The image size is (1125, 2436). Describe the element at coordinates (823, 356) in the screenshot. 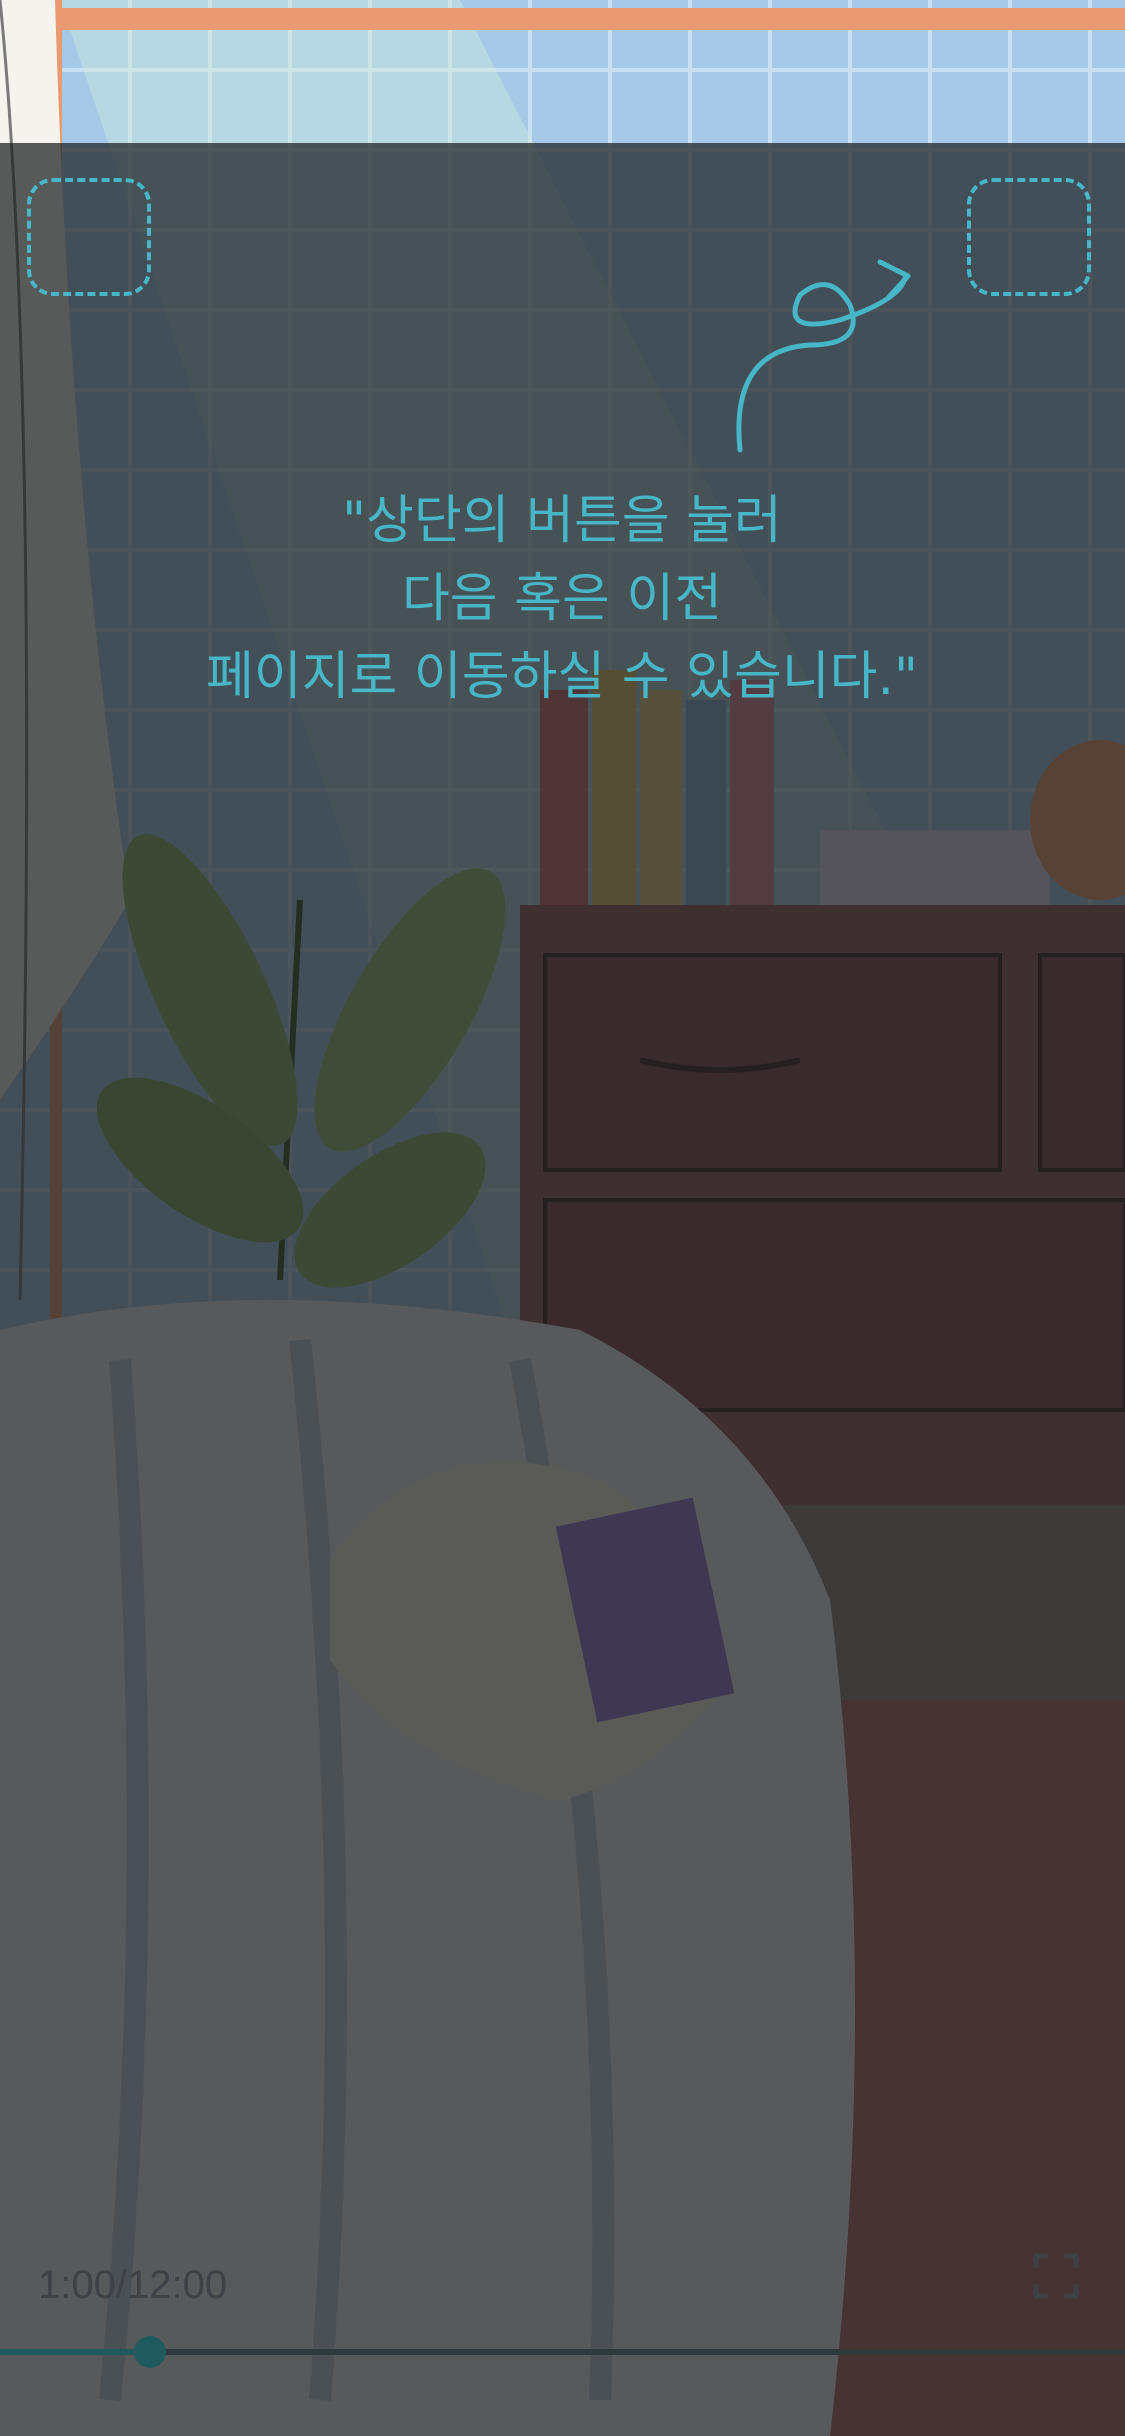

I see `curved-arrow-icon` at that location.